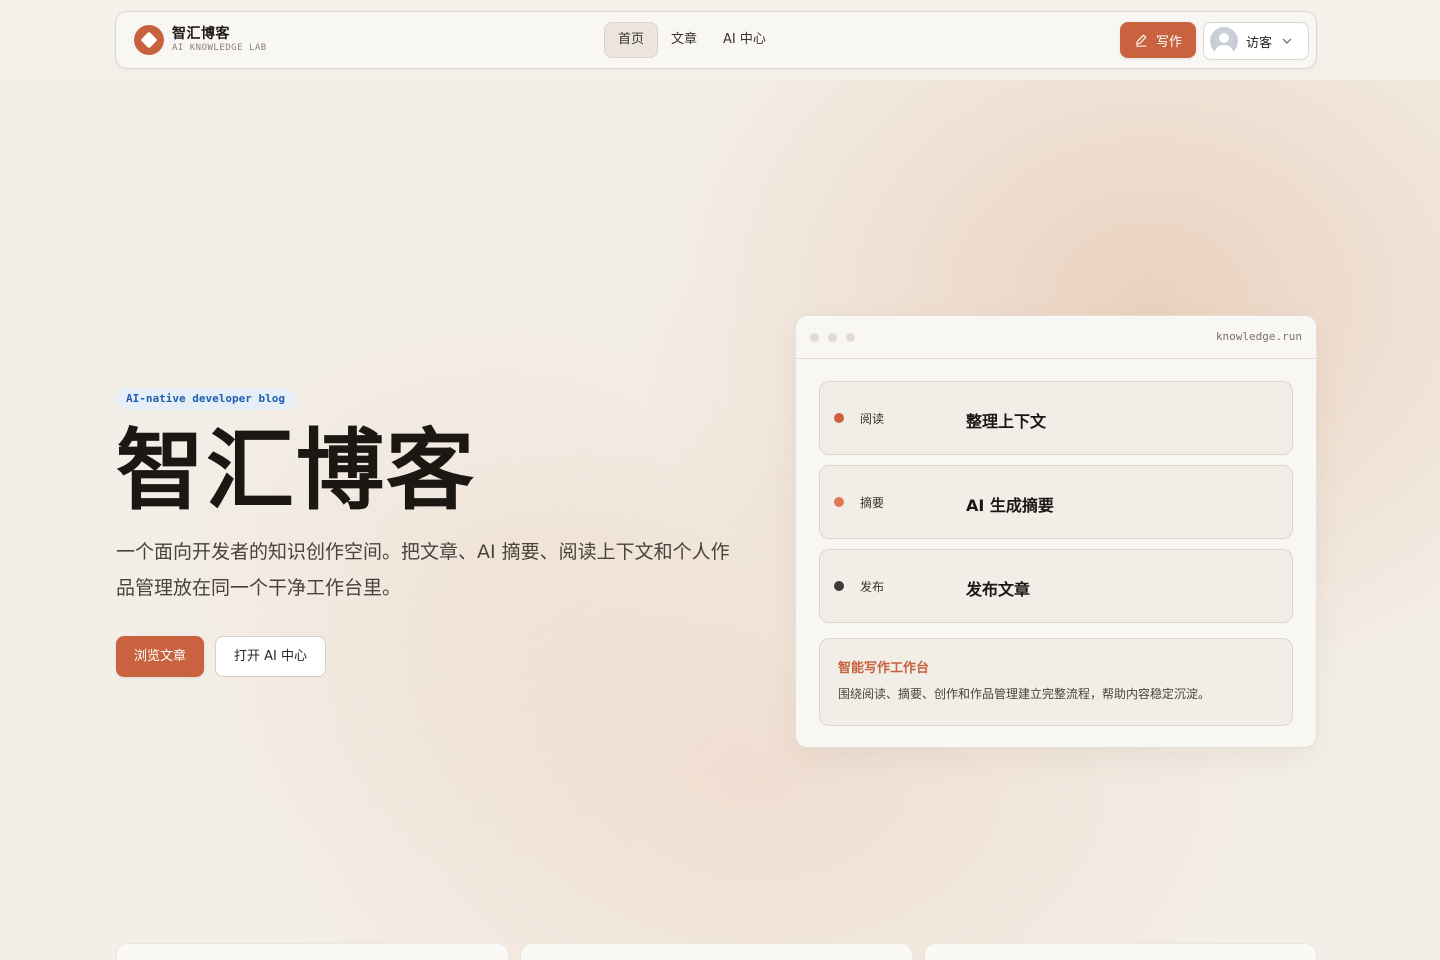  I want to click on brand-title: 智汇博客, so click(201, 33).